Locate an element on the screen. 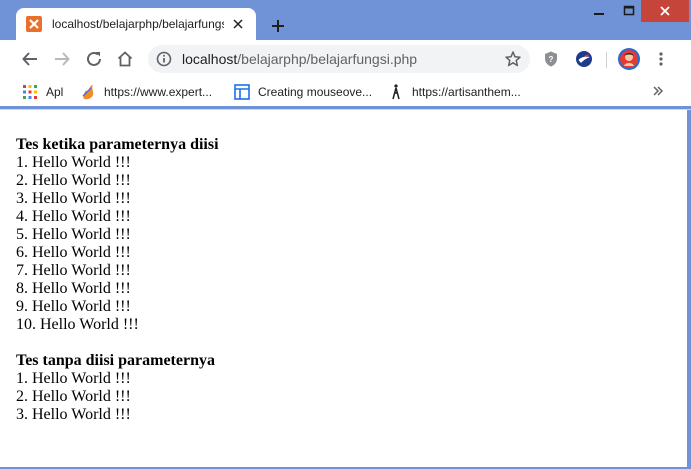 This screenshot has width=691, height=469. section-heading-without-params: Tes tanpa diisi parameternya is located at coordinates (115, 360).